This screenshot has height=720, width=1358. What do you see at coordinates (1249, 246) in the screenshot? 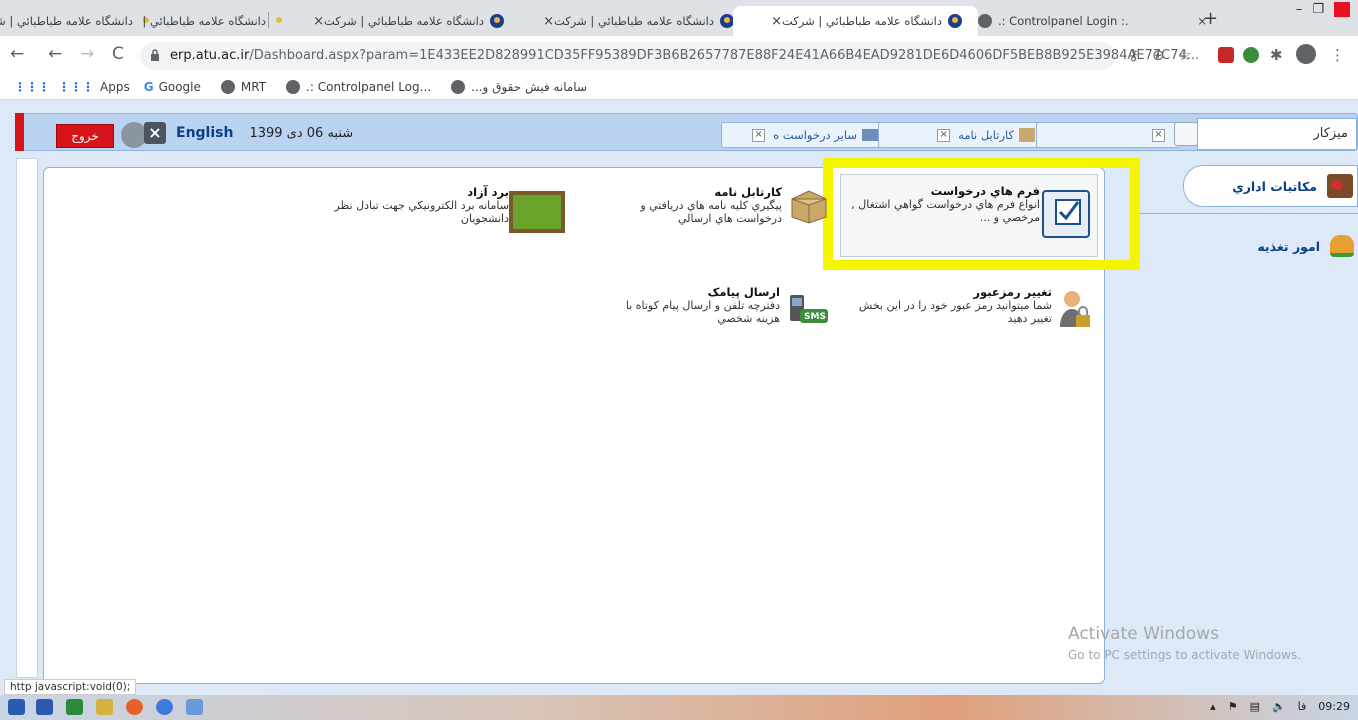
I see `sidebar-item-food: امور تغذيه` at bounding box center [1249, 246].